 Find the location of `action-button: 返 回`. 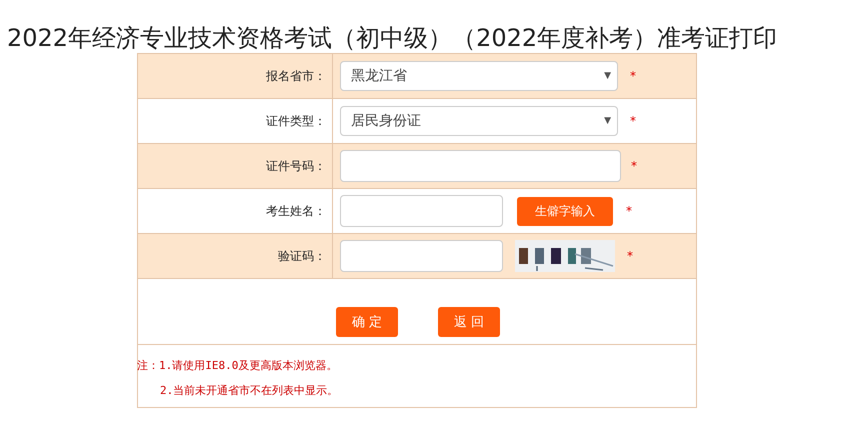

action-button: 返 回 is located at coordinates (469, 322).